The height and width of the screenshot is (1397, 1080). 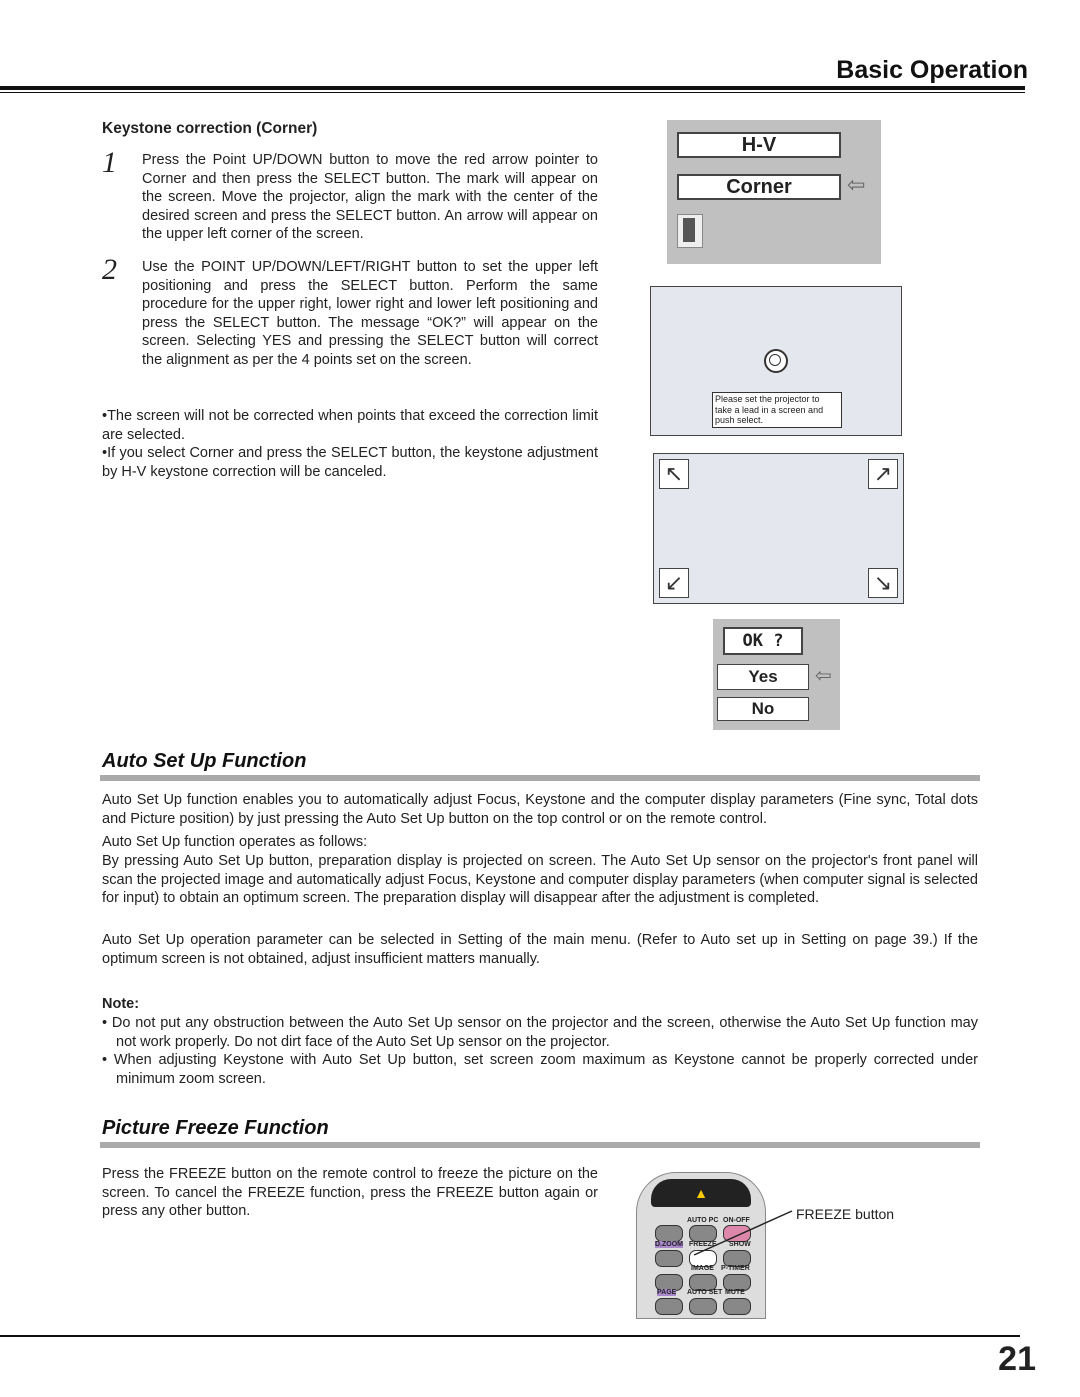 I want to click on section-title: Auto Set Up Function, so click(x=204, y=761).